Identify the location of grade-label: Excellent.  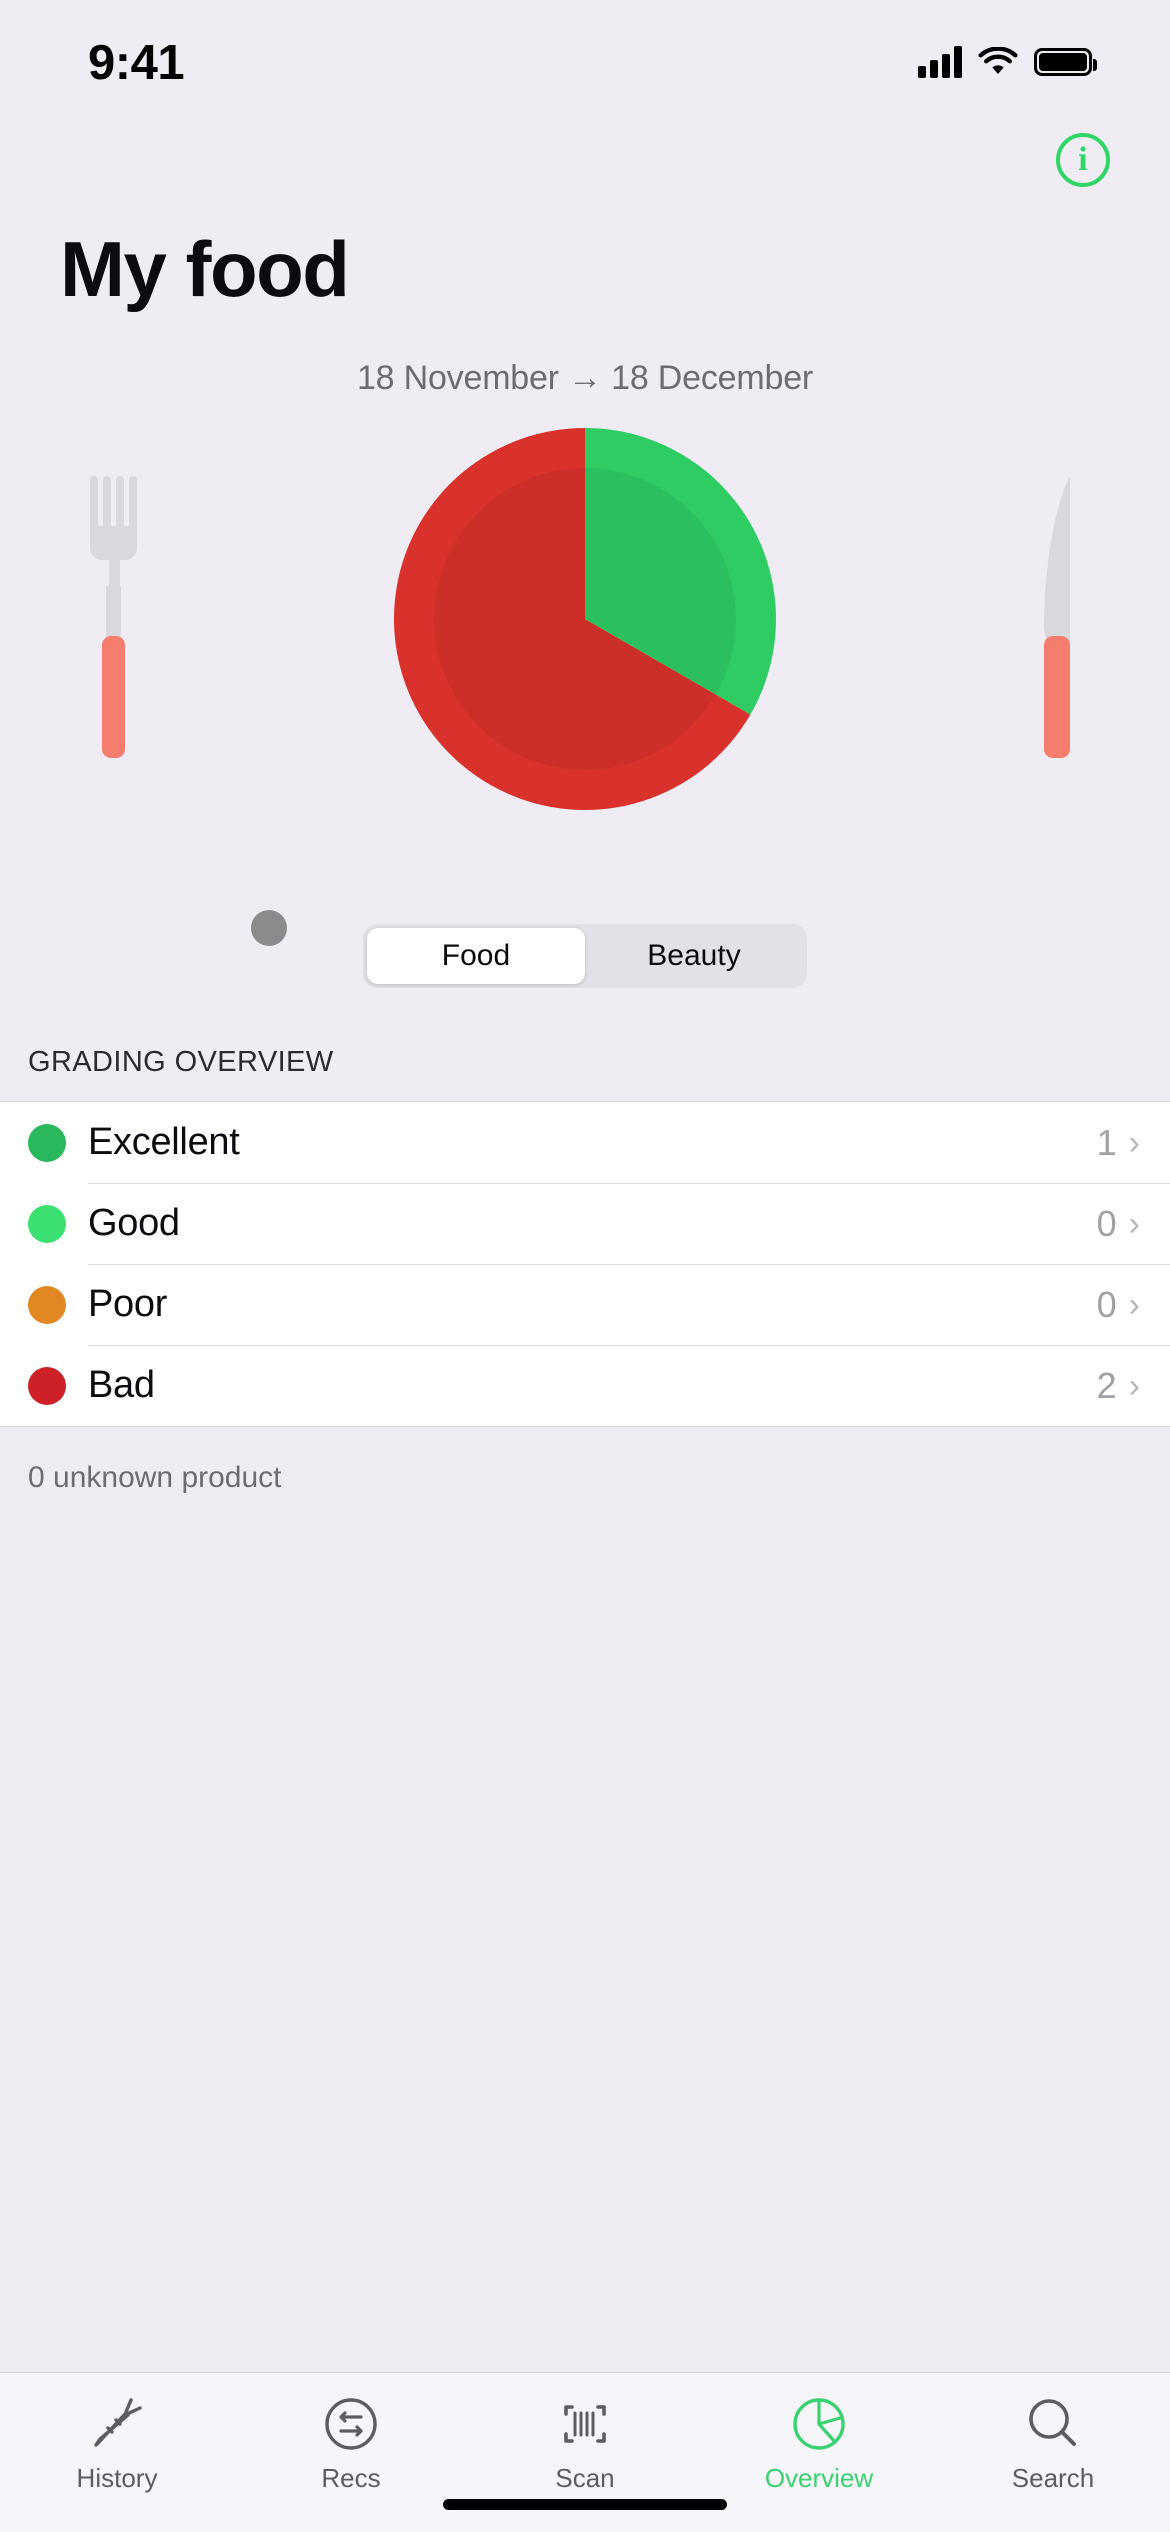
(164, 1142).